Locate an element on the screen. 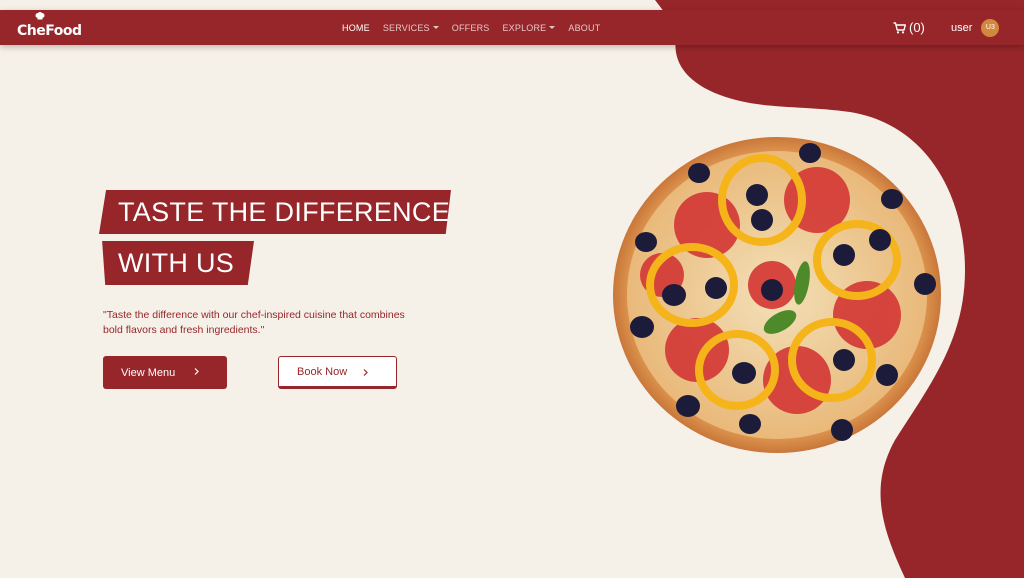 This screenshot has width=1024, height=578. cart-button: (0) is located at coordinates (909, 27).